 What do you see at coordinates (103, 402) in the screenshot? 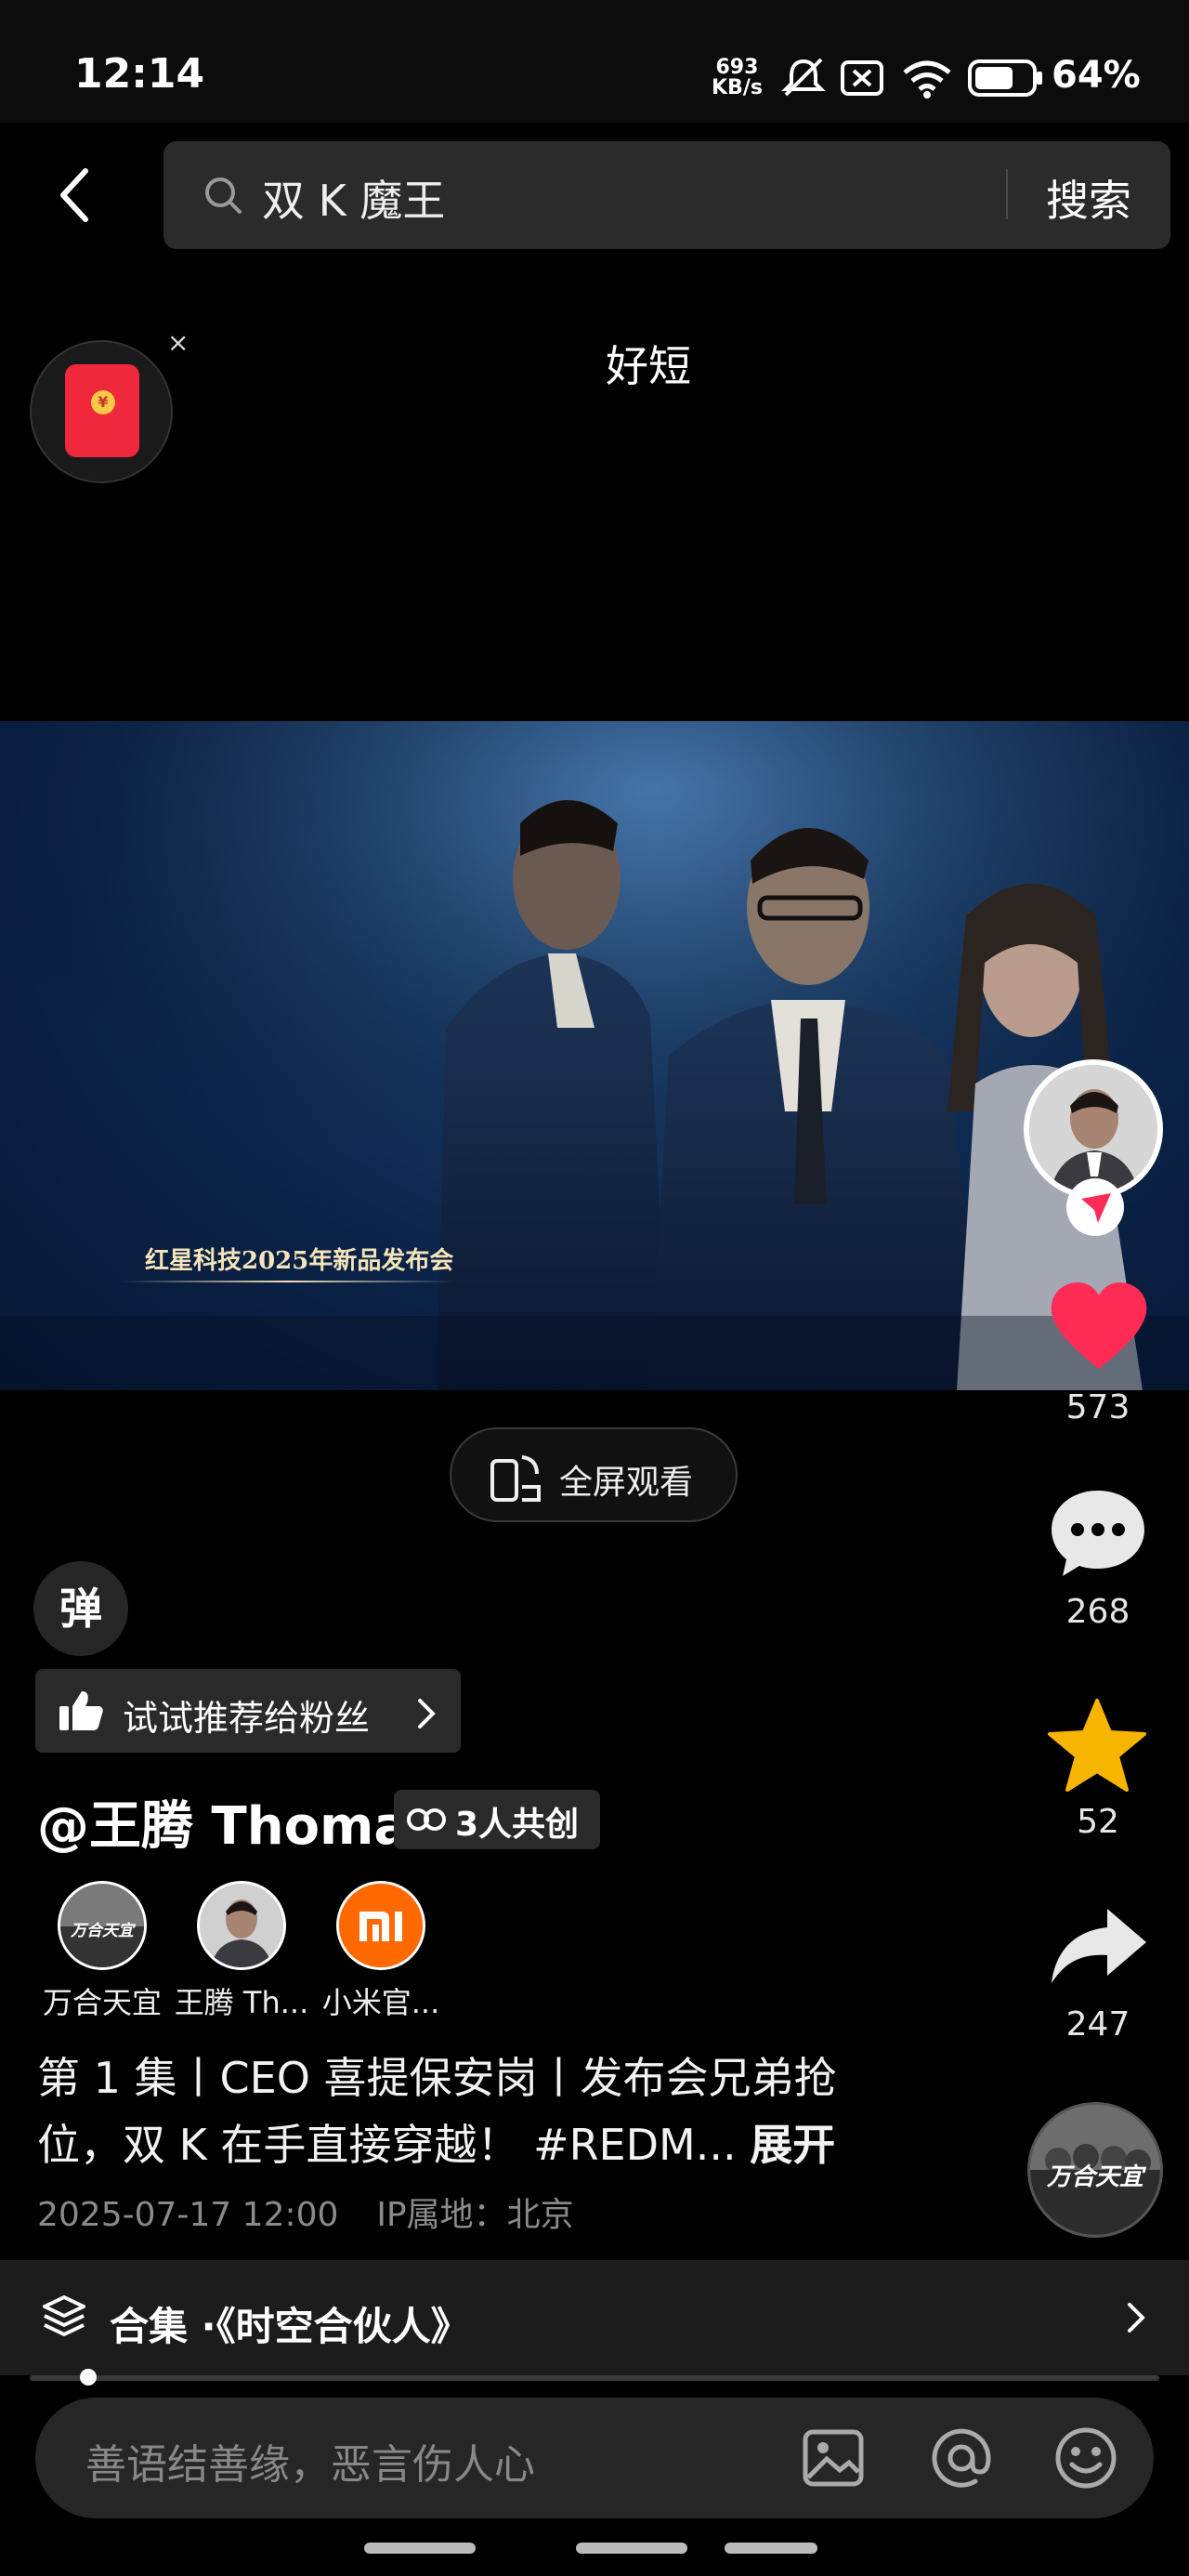
I see `coin-icon: ¥` at bounding box center [103, 402].